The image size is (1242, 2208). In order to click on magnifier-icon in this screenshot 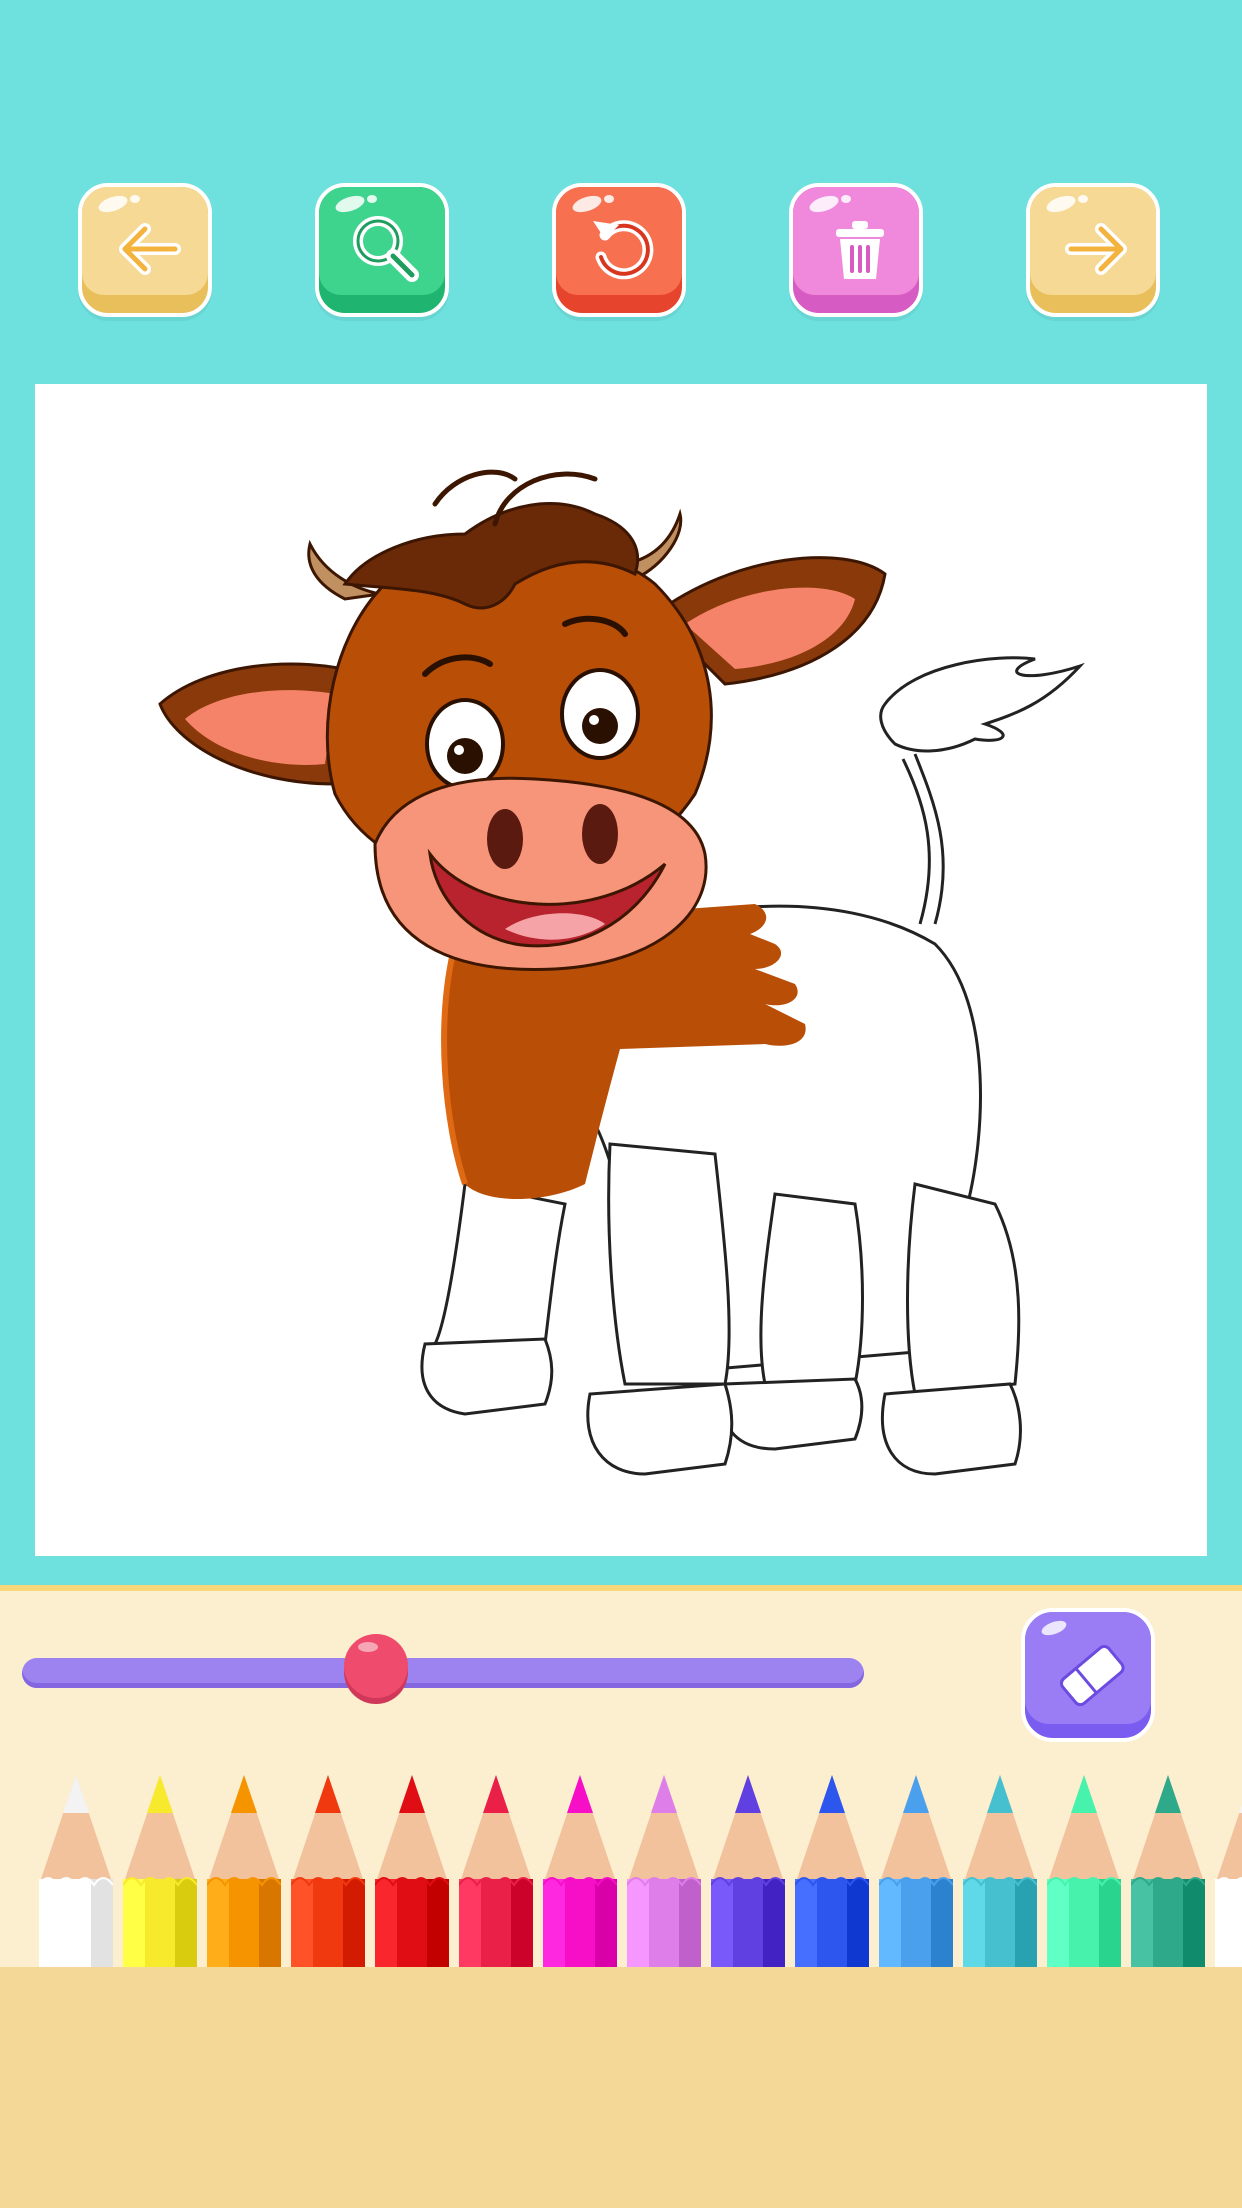, I will do `click(386, 249)`.